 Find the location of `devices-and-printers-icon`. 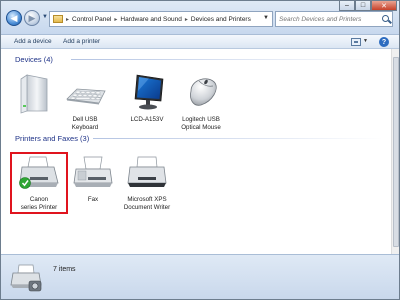

devices-and-printers-icon is located at coordinates (26, 278).